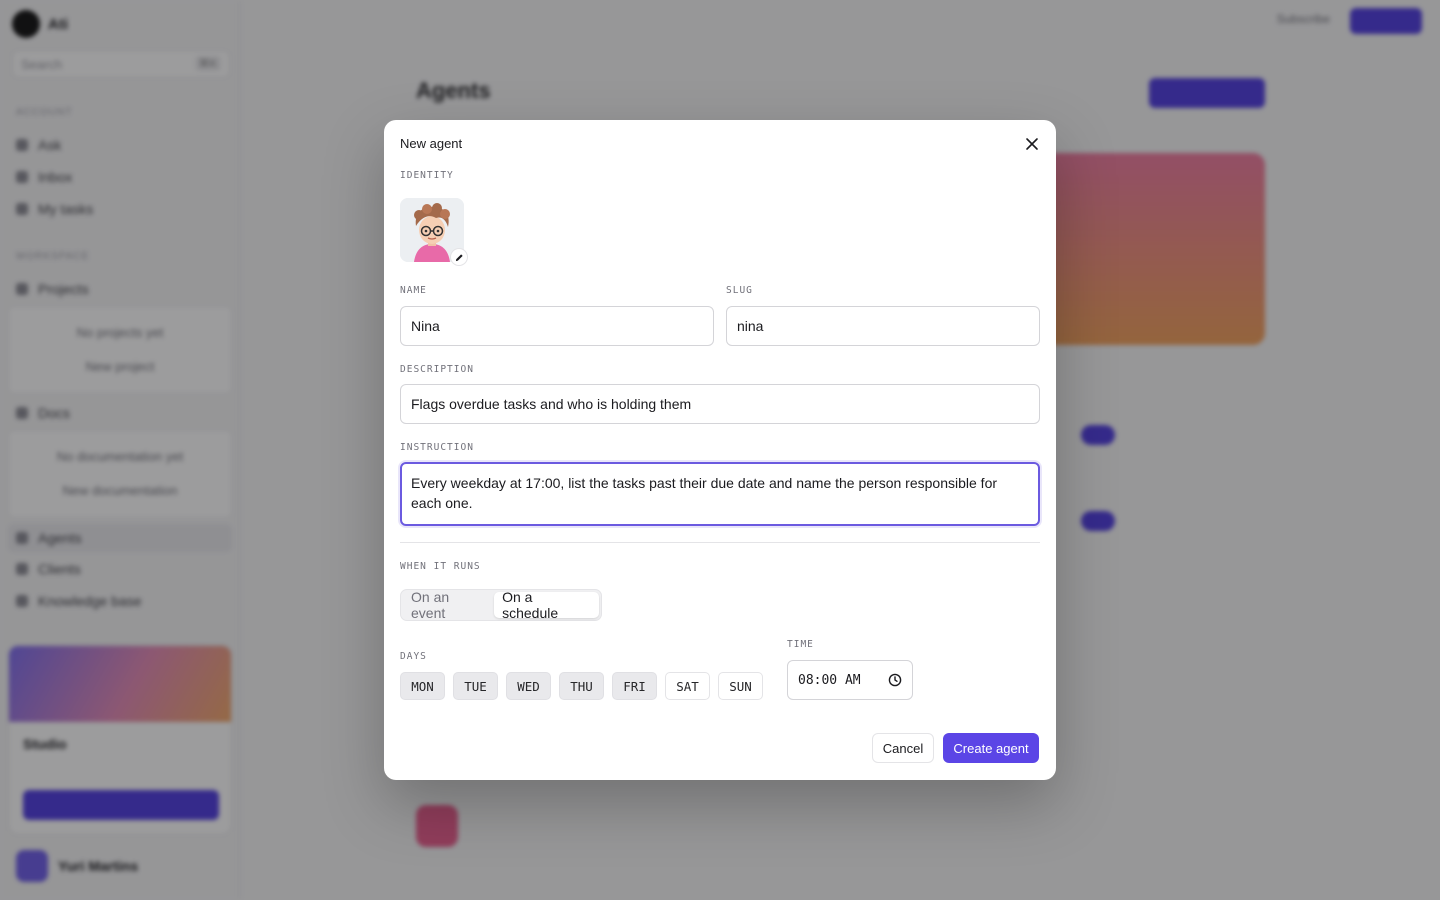  I want to click on day-sun: SUN, so click(740, 686).